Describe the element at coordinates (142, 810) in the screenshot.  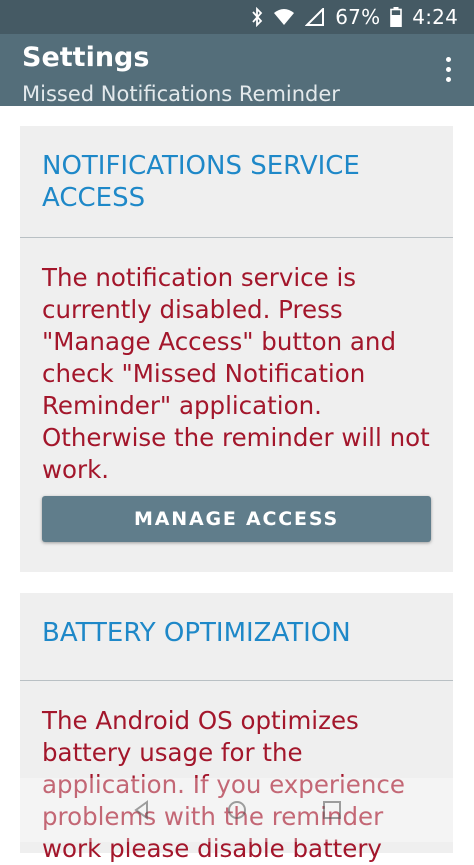
I see `back-icon` at that location.